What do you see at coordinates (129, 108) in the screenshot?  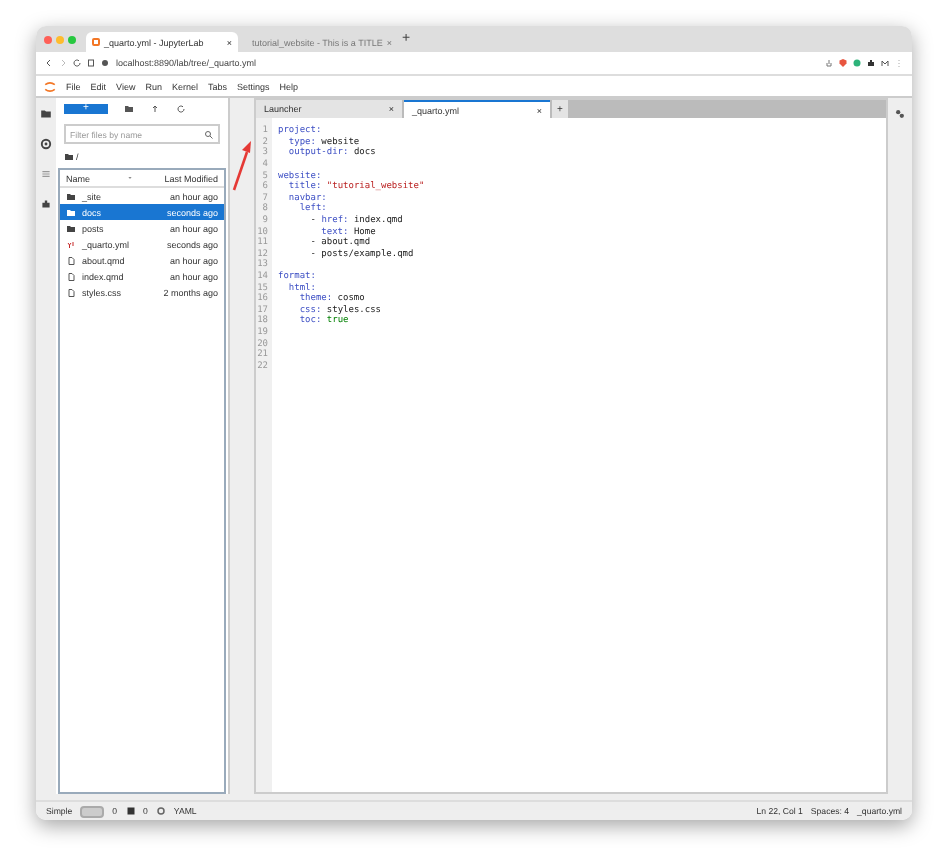 I see `new-folder-icon` at bounding box center [129, 108].